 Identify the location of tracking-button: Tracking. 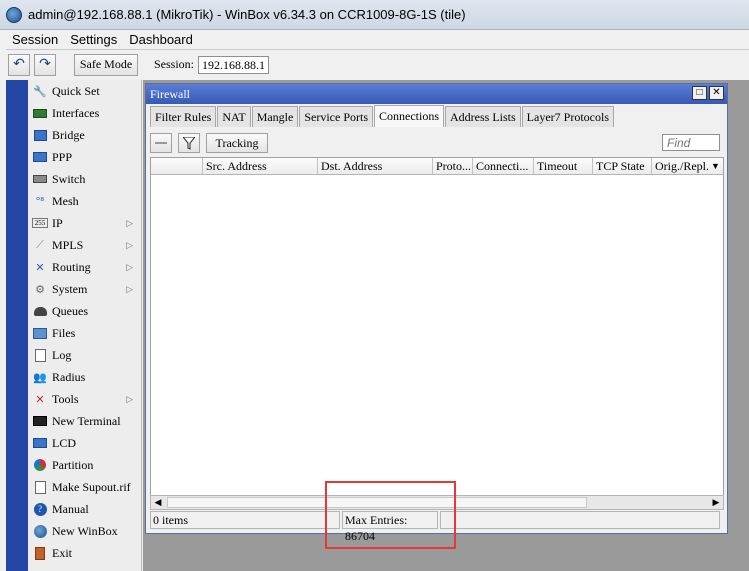
(237, 143).